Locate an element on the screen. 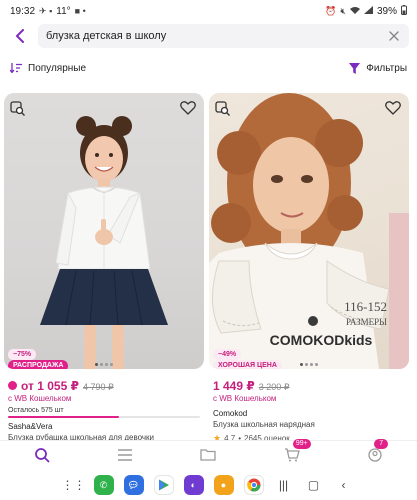  notification-icons: ✈ ▪ is located at coordinates (46, 10).